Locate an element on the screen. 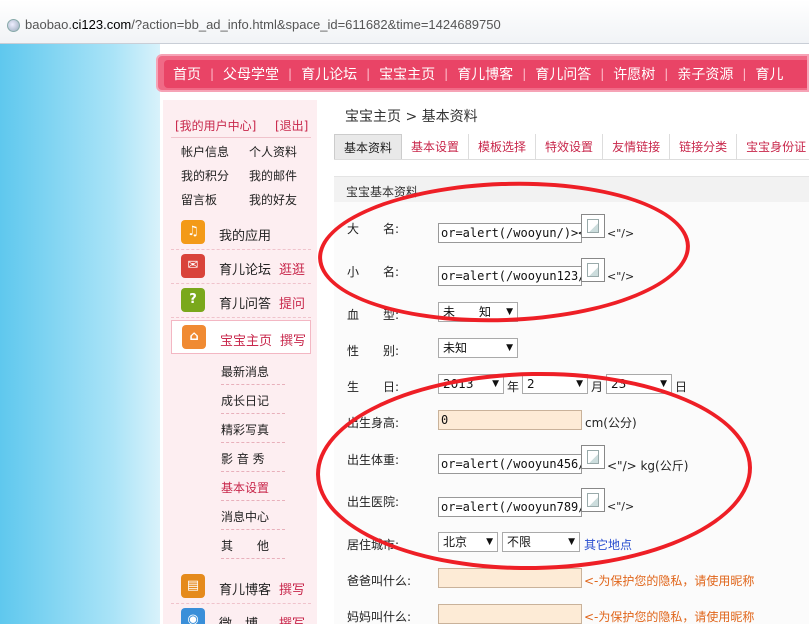 Image resolution: width=809 pixels, height=624 pixels. weibo-write-link: 撰写 is located at coordinates (292, 618).